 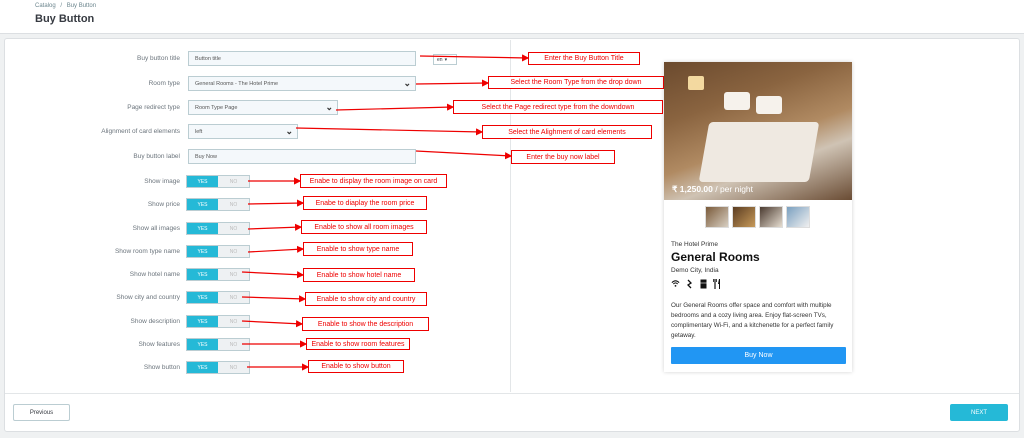 What do you see at coordinates (65, 19) in the screenshot?
I see `page-title: Buy Button` at bounding box center [65, 19].